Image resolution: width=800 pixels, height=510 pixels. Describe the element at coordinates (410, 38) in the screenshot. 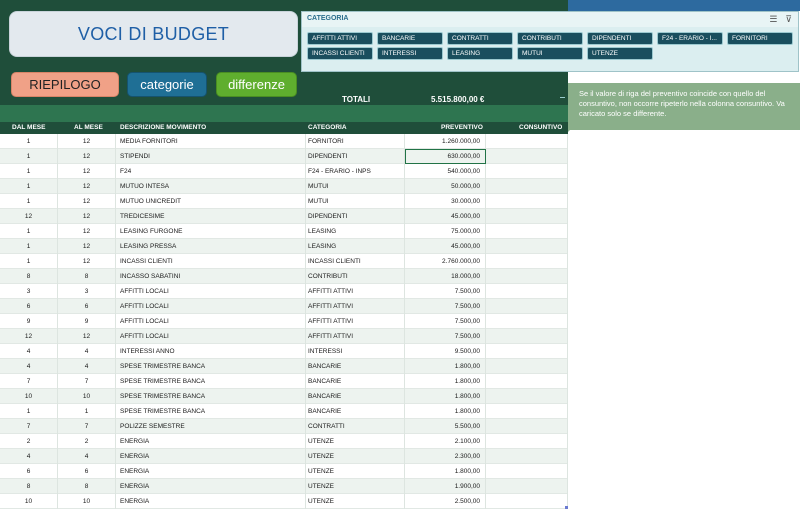

I see `slicer-item: BANCARIE` at that location.